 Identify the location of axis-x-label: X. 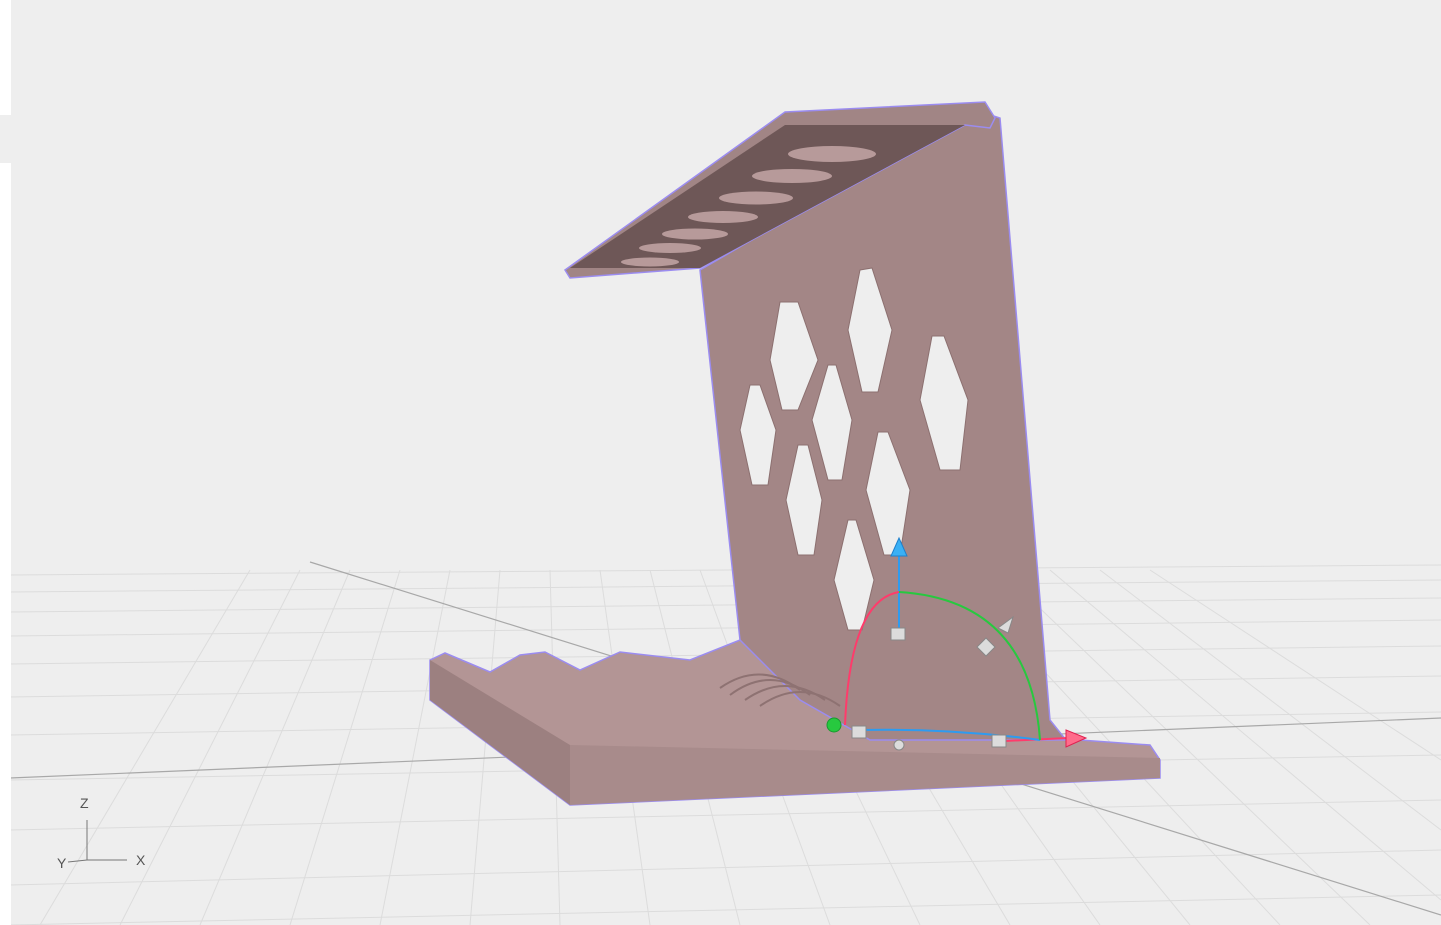
(141, 860).